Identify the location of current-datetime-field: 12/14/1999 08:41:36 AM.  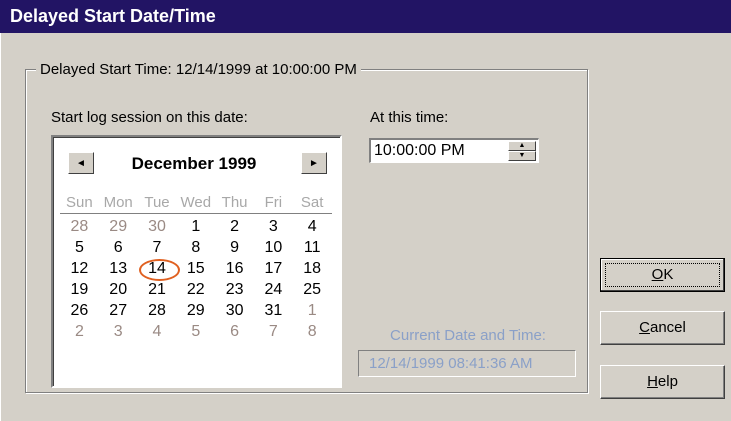
(467, 363).